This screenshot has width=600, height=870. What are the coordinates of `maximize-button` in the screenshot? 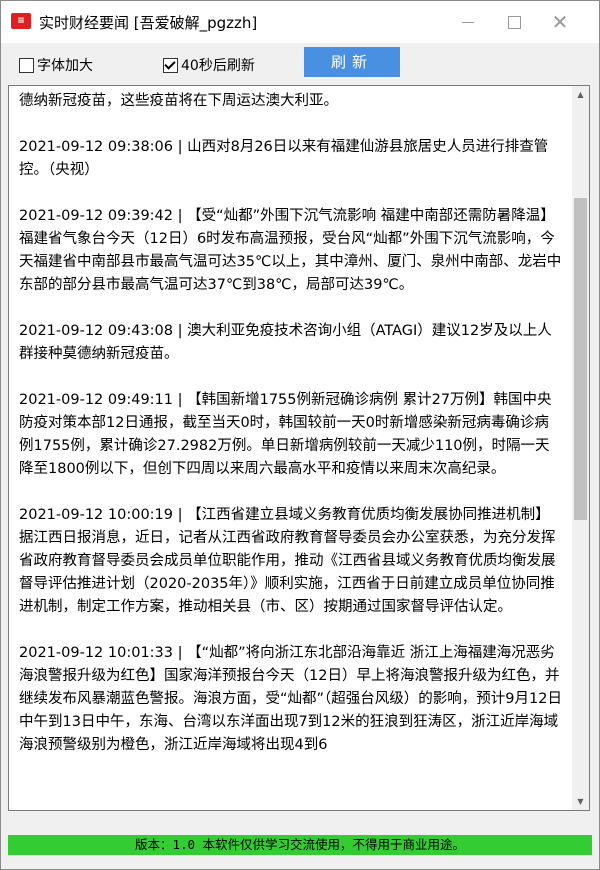 It's located at (514, 22).